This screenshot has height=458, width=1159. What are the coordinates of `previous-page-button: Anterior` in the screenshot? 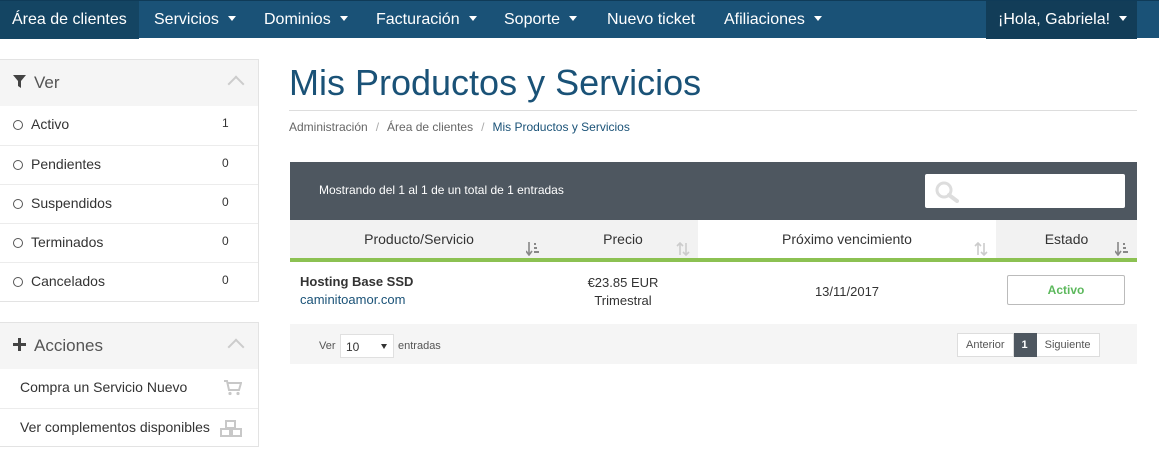 It's located at (985, 345).